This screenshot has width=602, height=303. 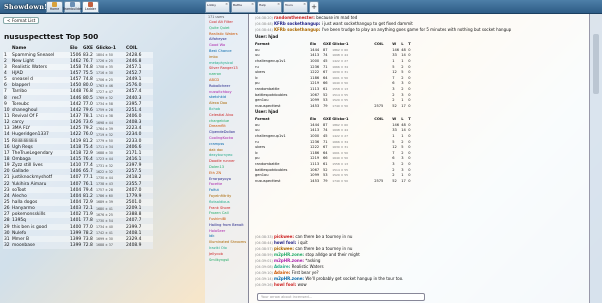 I want to click on stats-cell: 1740 ± 50, so click(x=340, y=180).